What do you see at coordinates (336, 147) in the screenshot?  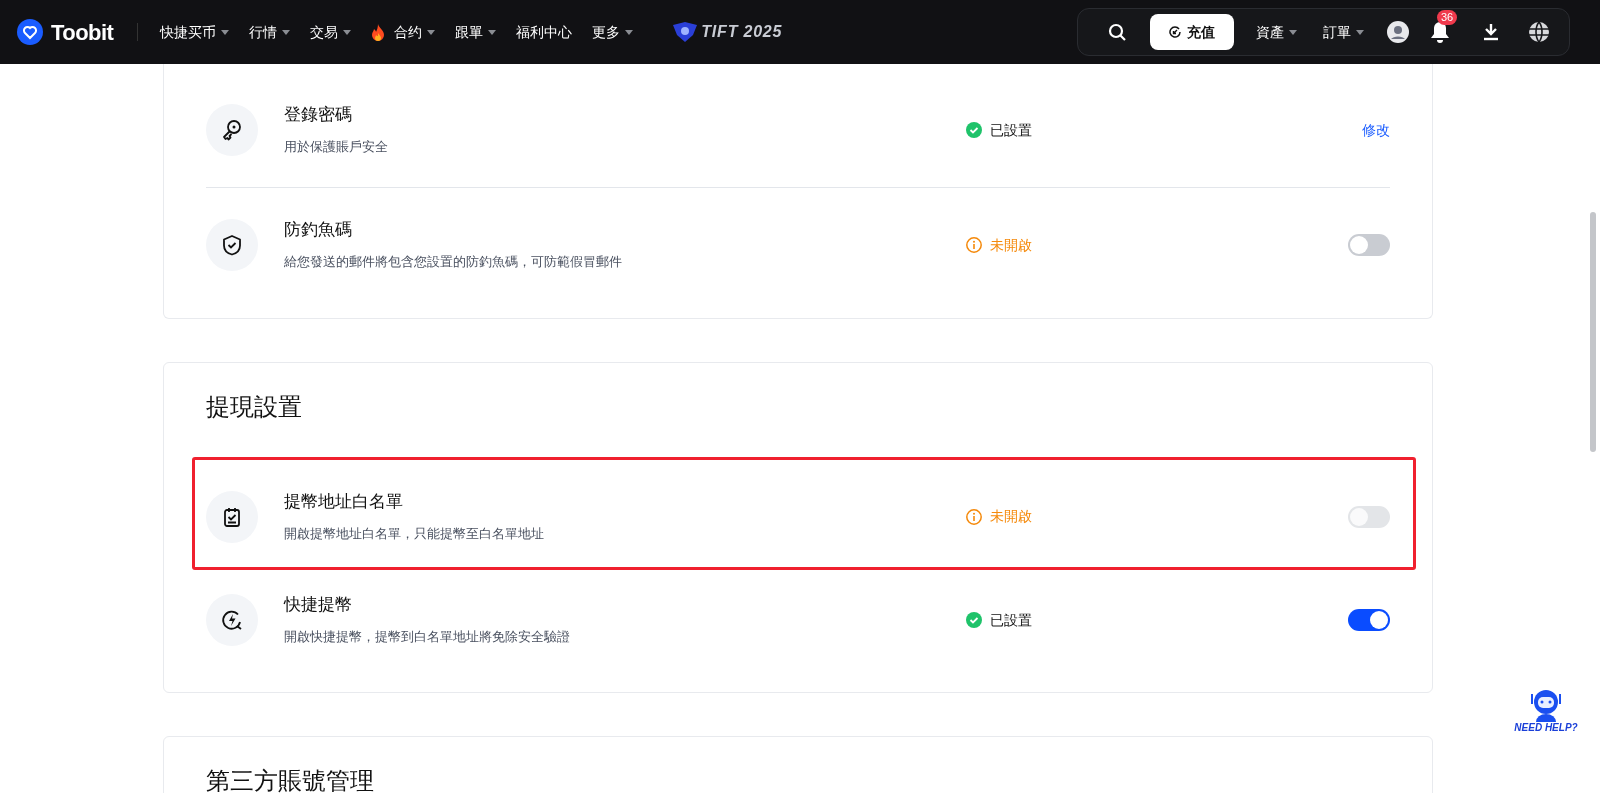 I see `setting-description: 用於保護賬戶安全` at bounding box center [336, 147].